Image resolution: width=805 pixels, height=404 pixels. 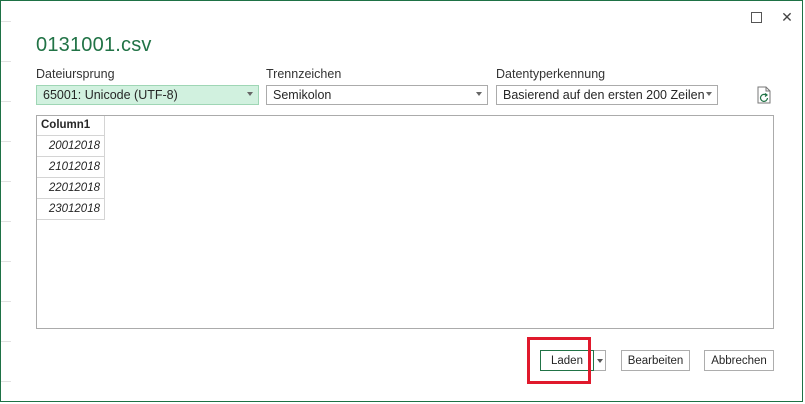 What do you see at coordinates (110, 95) in the screenshot?
I see `file-origin-value: 65001: Unicode (UTF-8)` at bounding box center [110, 95].